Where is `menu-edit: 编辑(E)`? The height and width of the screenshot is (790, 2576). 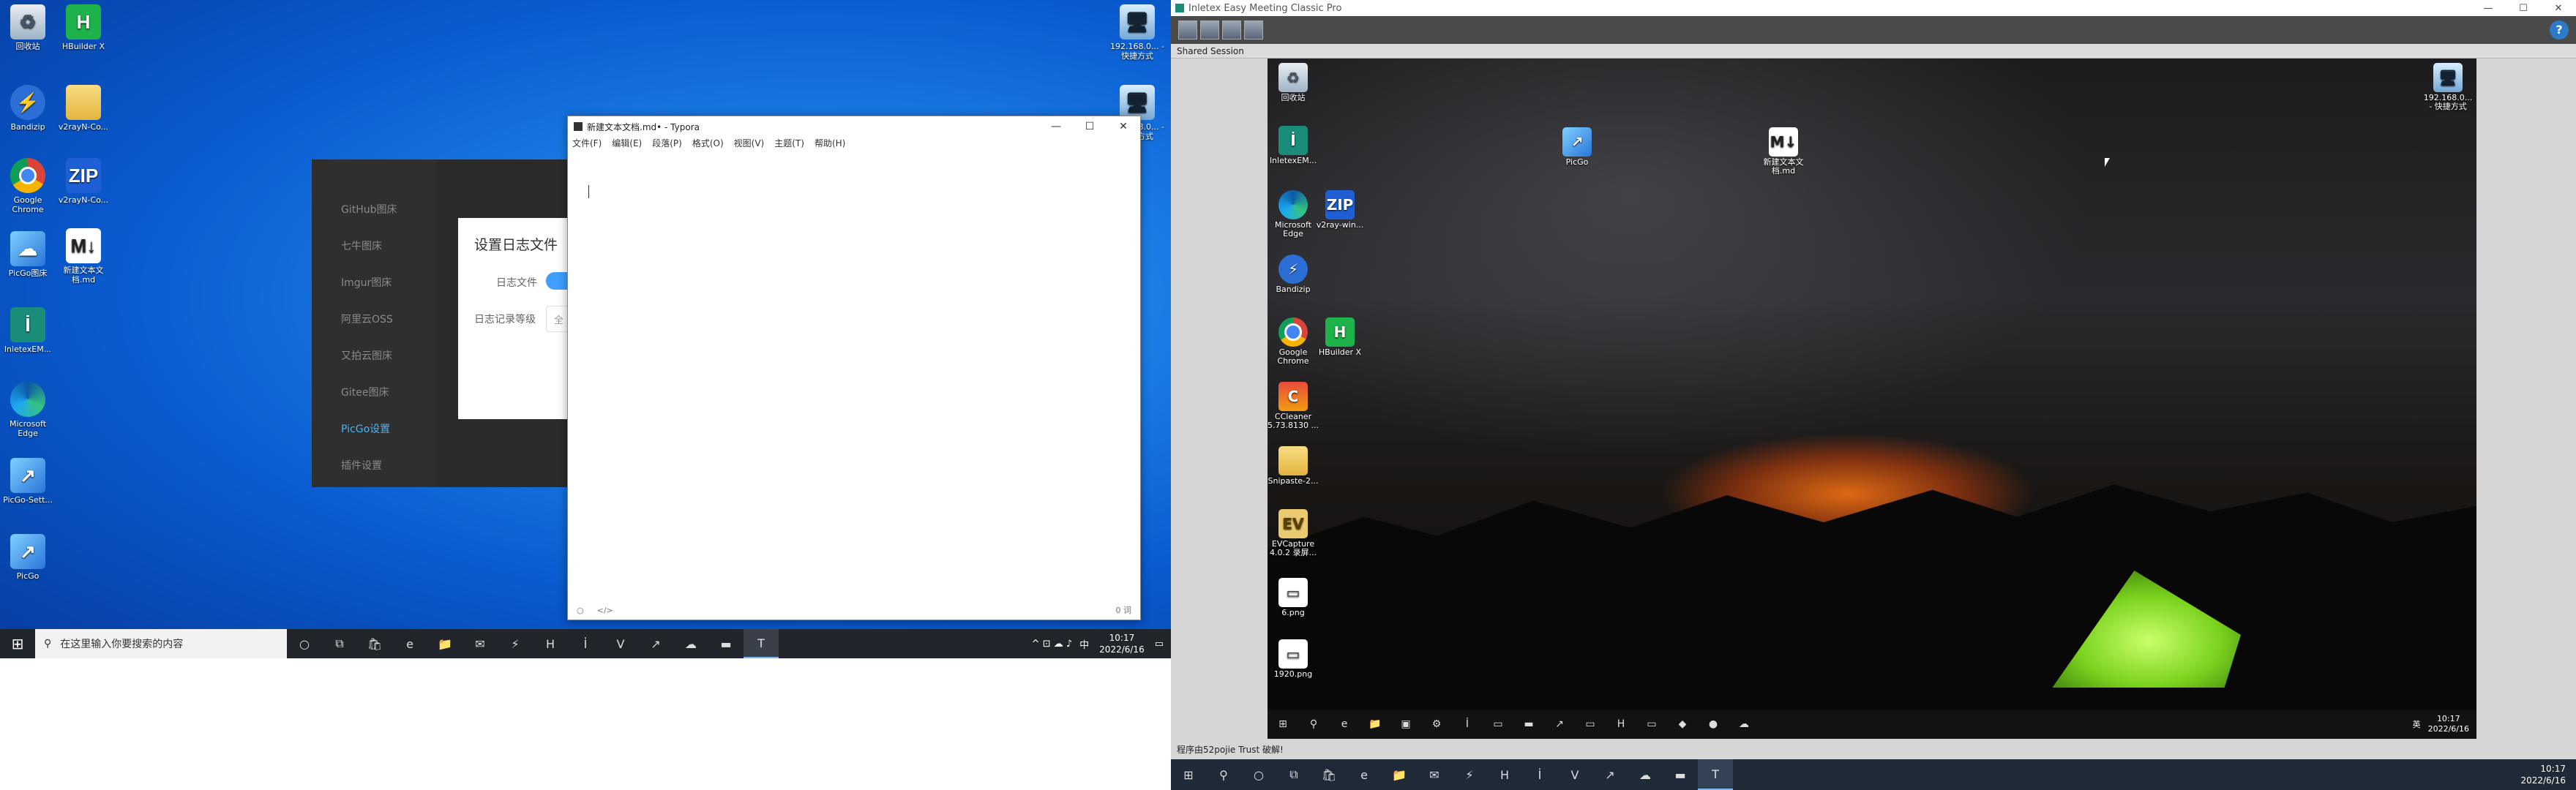 menu-edit: 编辑(E) is located at coordinates (627, 145).